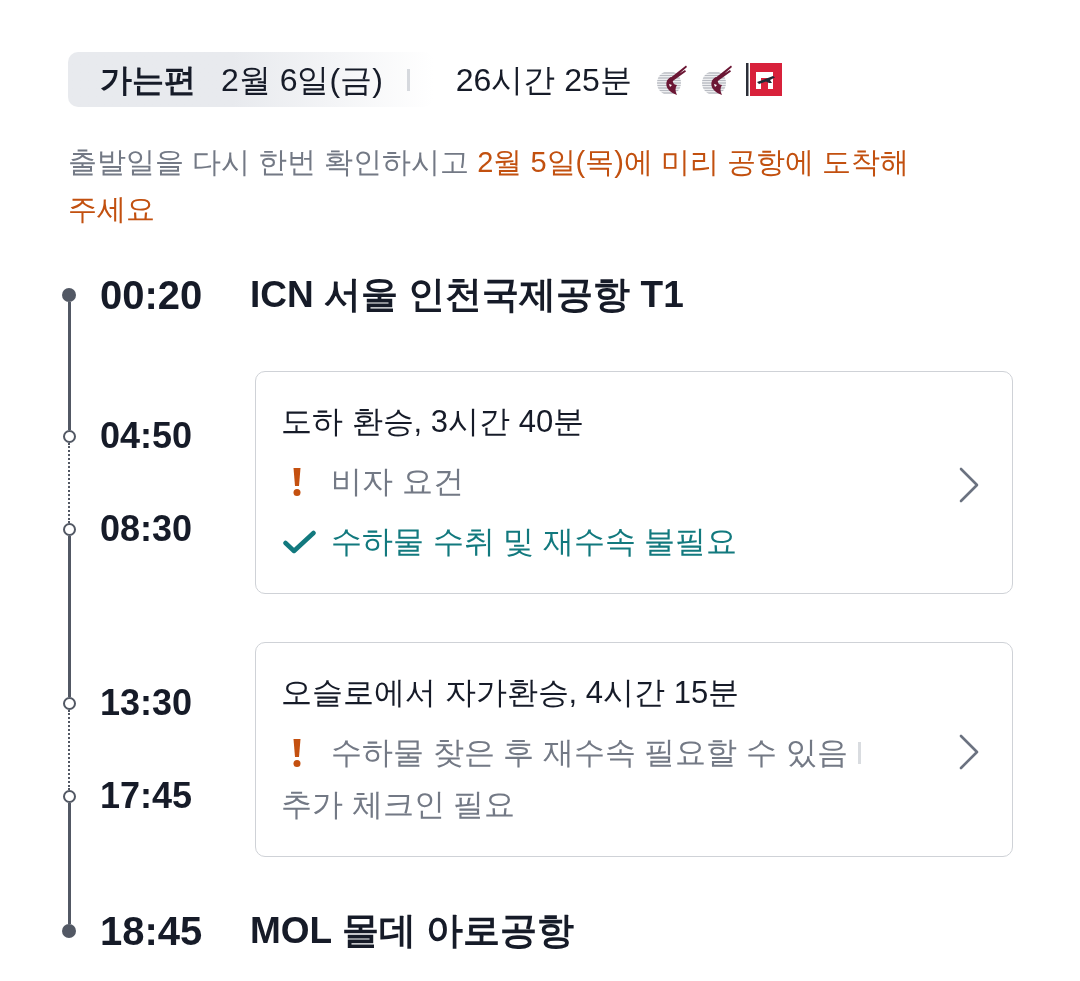 This screenshot has width=1080, height=981. What do you see at coordinates (534, 541) in the screenshot?
I see `confirmation-text: 수하물 수취 및 재수속 불필요` at bounding box center [534, 541].